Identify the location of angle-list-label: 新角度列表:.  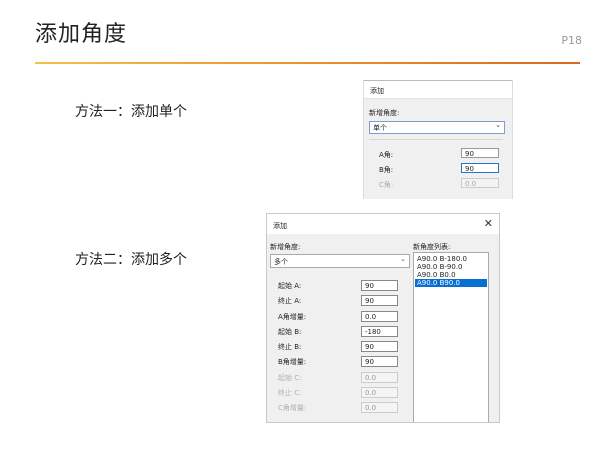
(432, 247).